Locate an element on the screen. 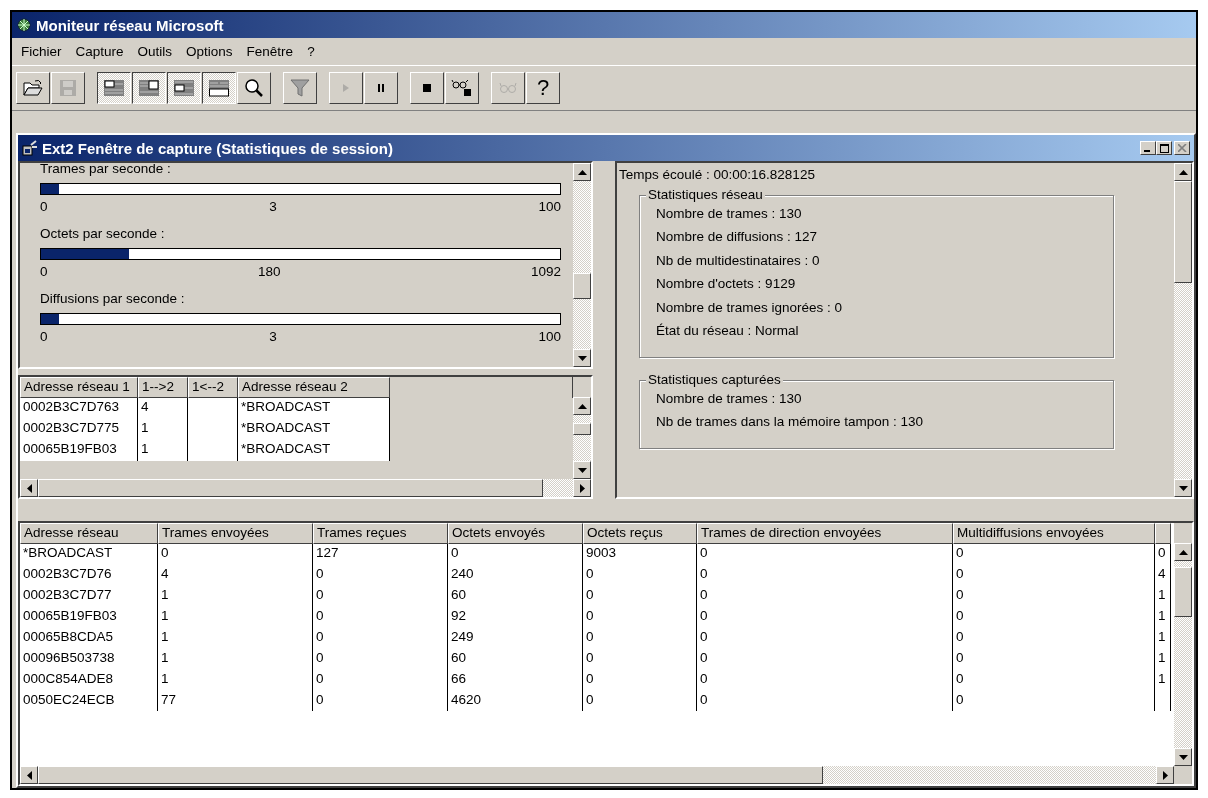  table-cell: 4620 is located at coordinates (515, 701).